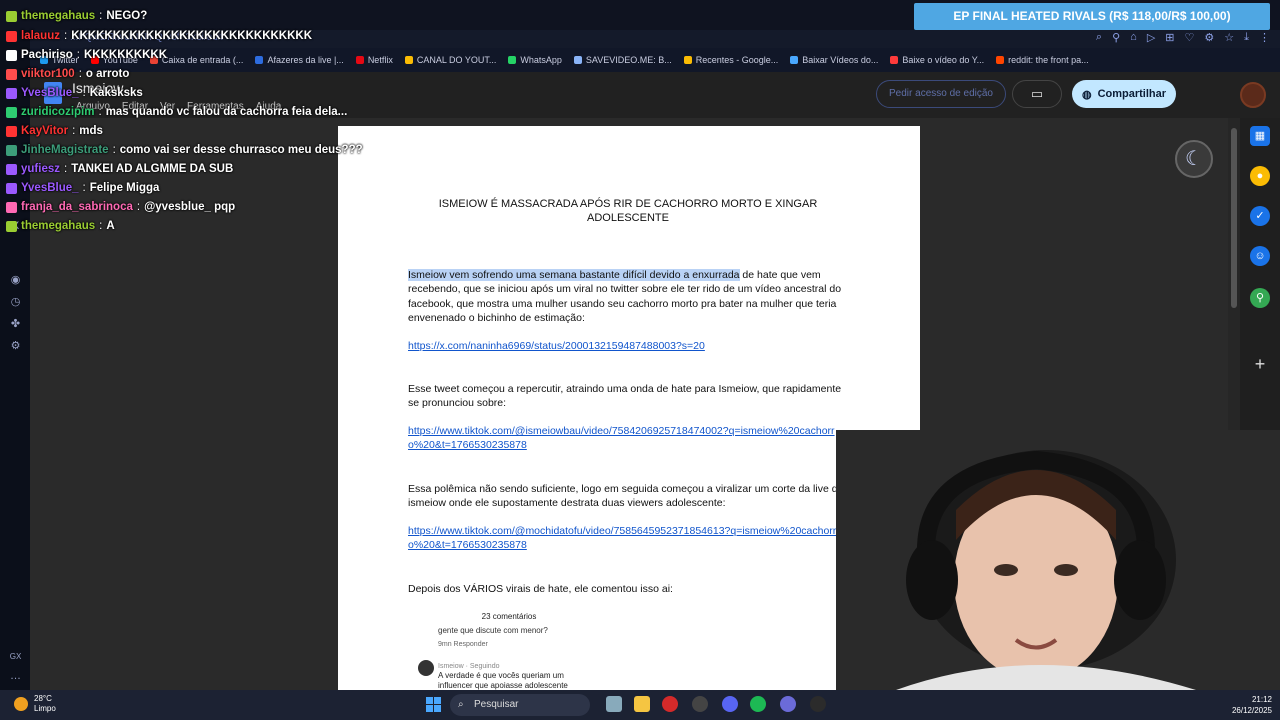 The image size is (1280, 720). Describe the element at coordinates (1234, 218) in the screenshot. I see `scroll-thumb` at that location.